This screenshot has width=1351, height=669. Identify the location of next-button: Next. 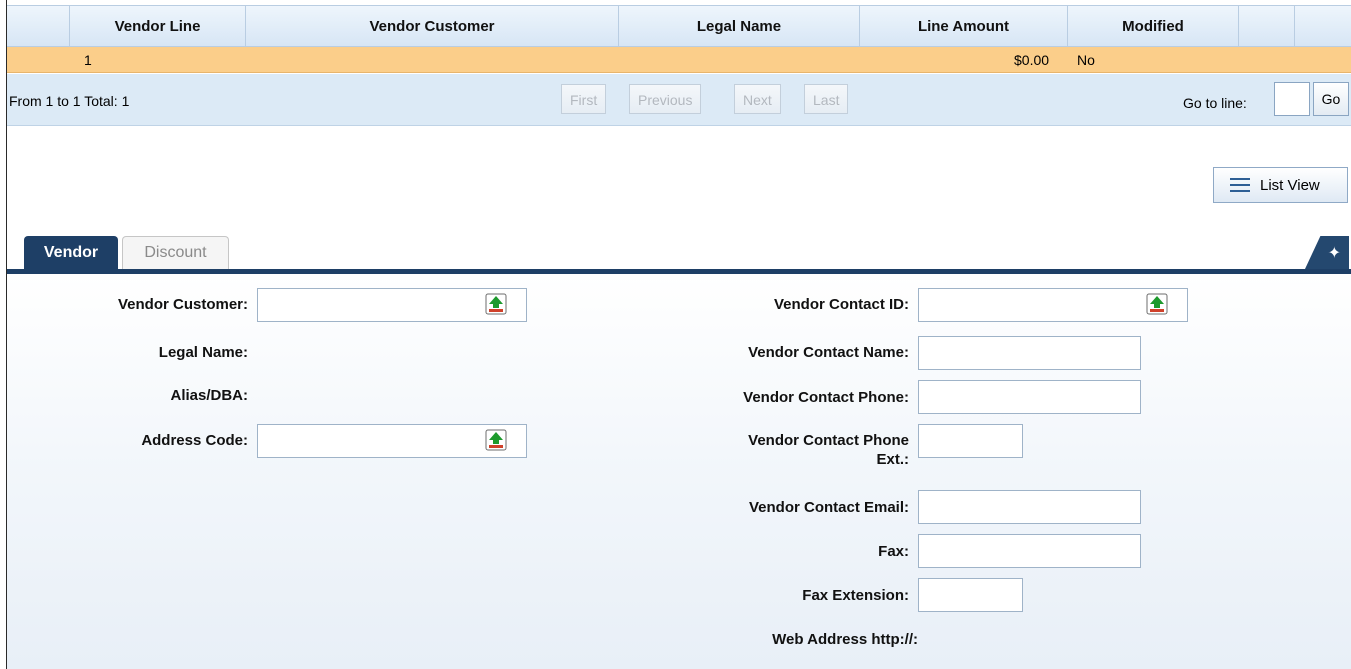
(757, 99).